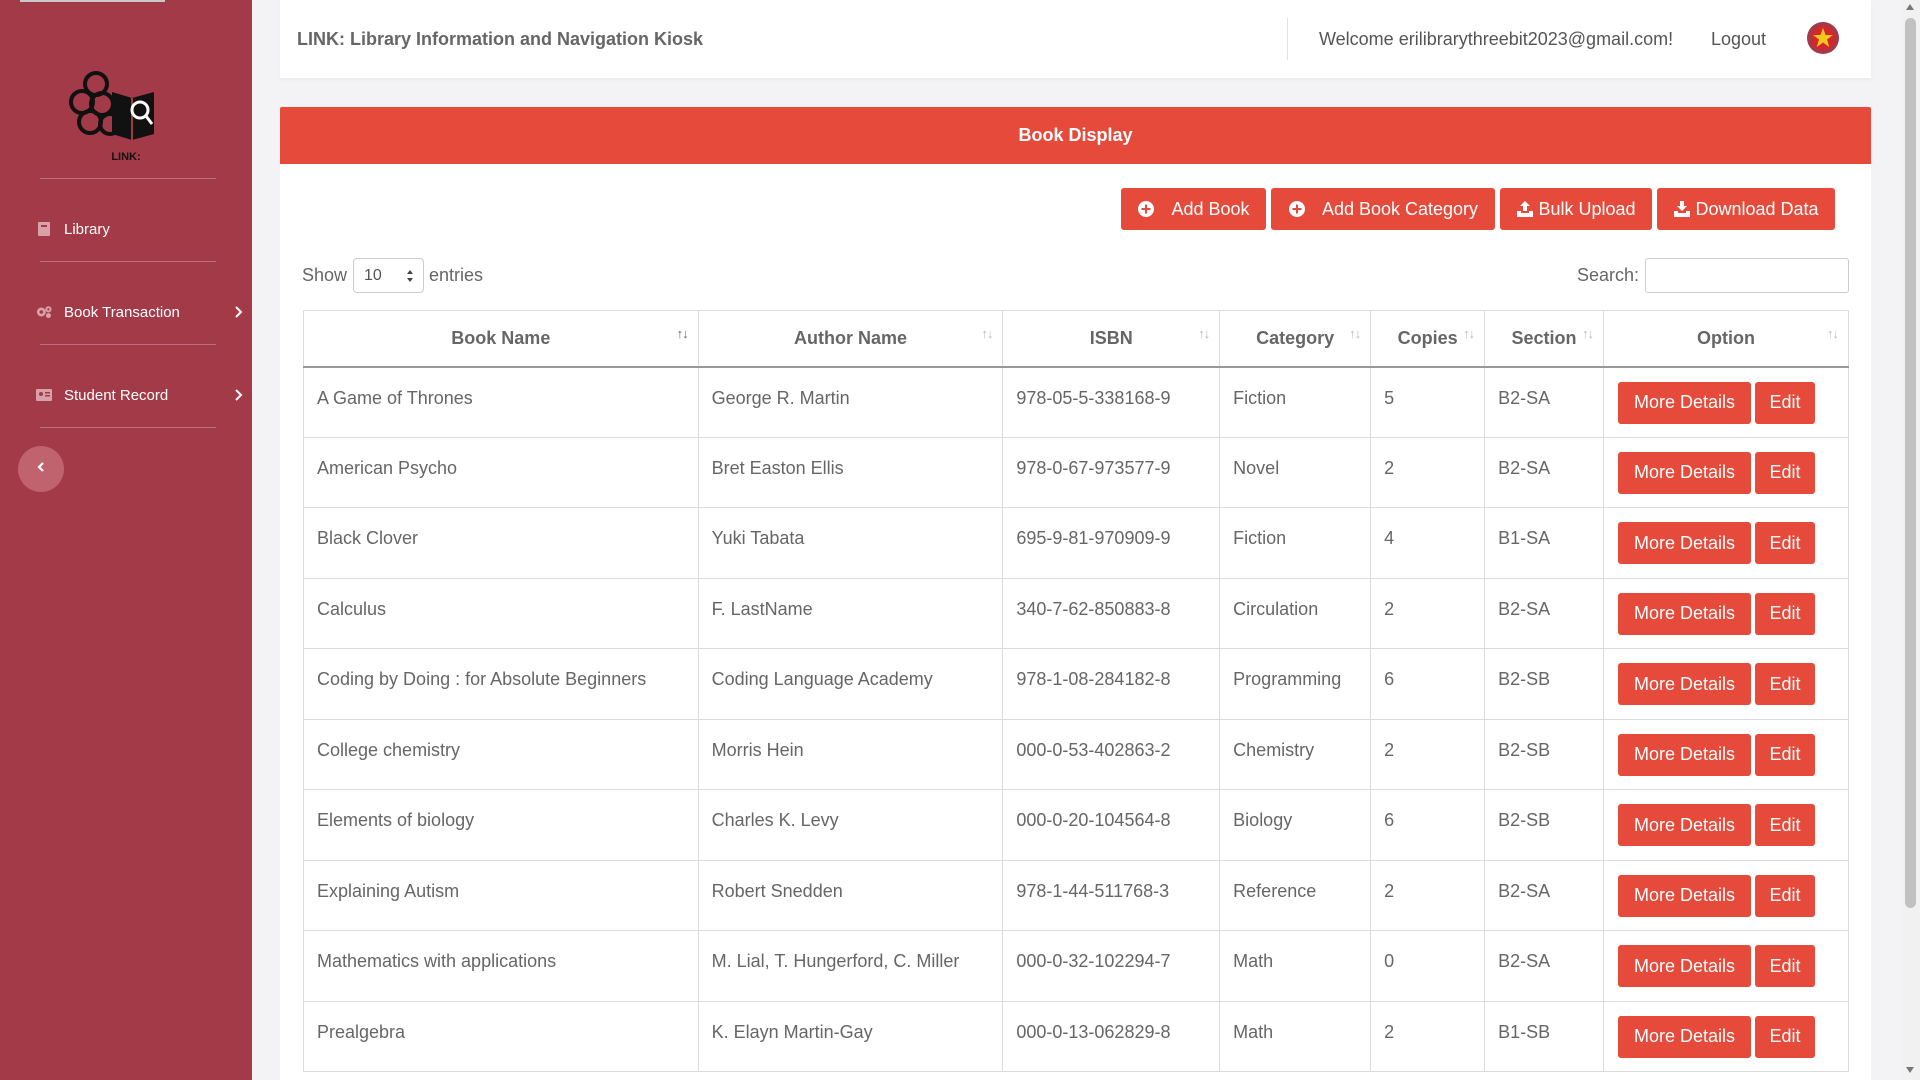 Image resolution: width=1920 pixels, height=1080 pixels. Describe the element at coordinates (1544, 472) in the screenshot. I see `cell-section: B2-SA` at that location.